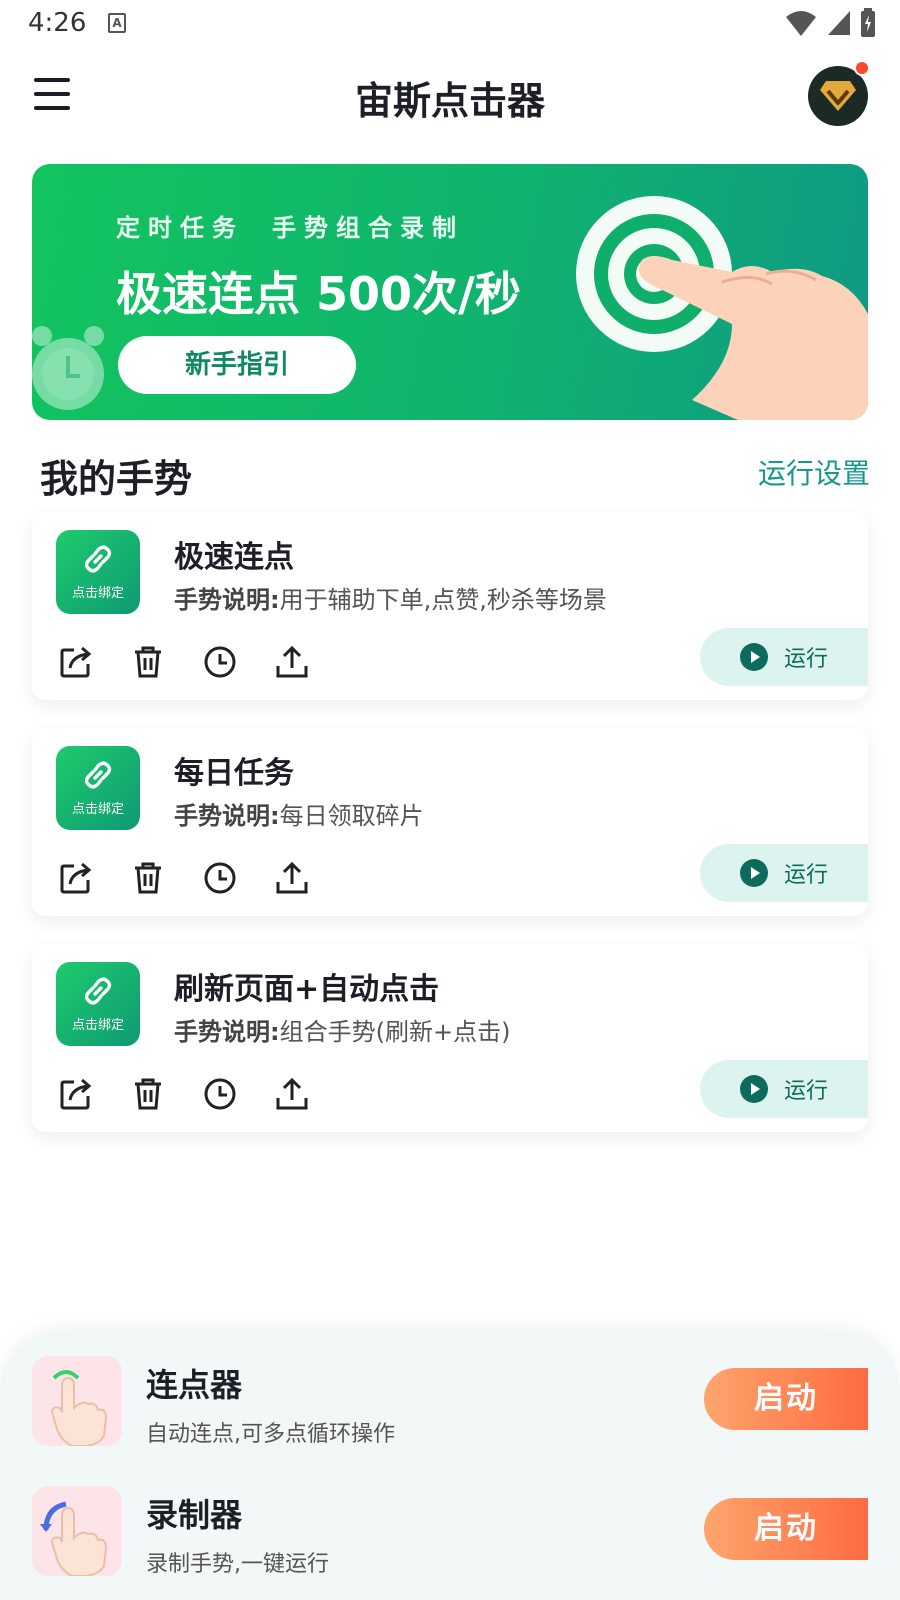 Image resolution: width=900 pixels, height=1600 pixels. I want to click on banner-subtitle-right: 手势组合录制, so click(368, 228).